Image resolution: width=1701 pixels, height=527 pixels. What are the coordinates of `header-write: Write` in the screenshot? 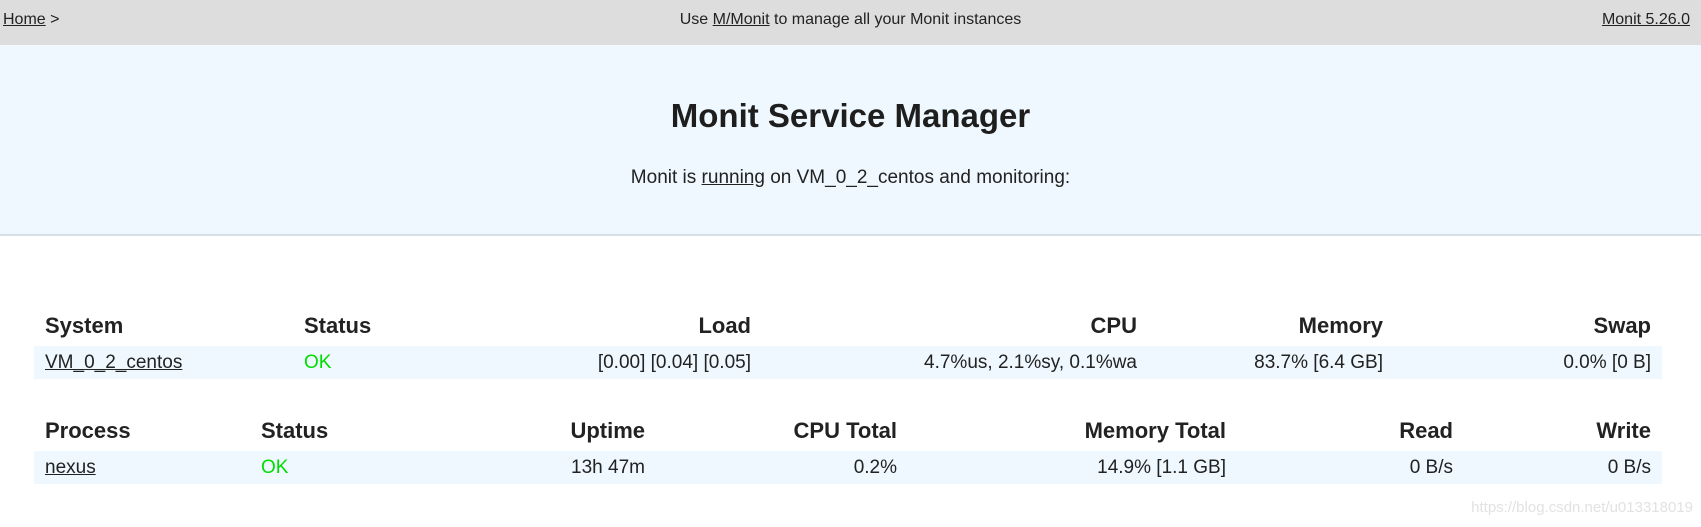 It's located at (1623, 430).